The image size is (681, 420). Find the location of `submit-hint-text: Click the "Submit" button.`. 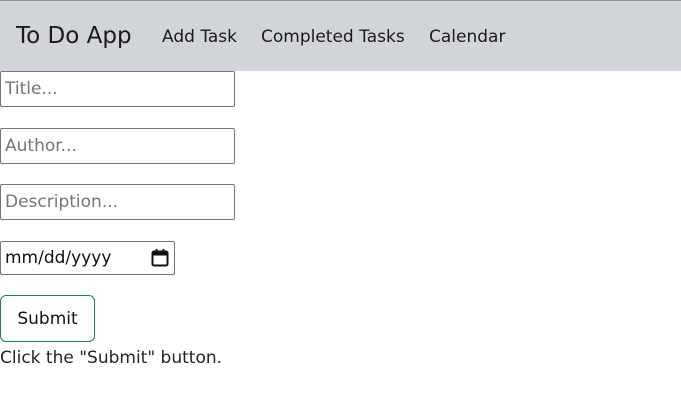

submit-hint-text: Click the "Submit" button. is located at coordinates (111, 358).